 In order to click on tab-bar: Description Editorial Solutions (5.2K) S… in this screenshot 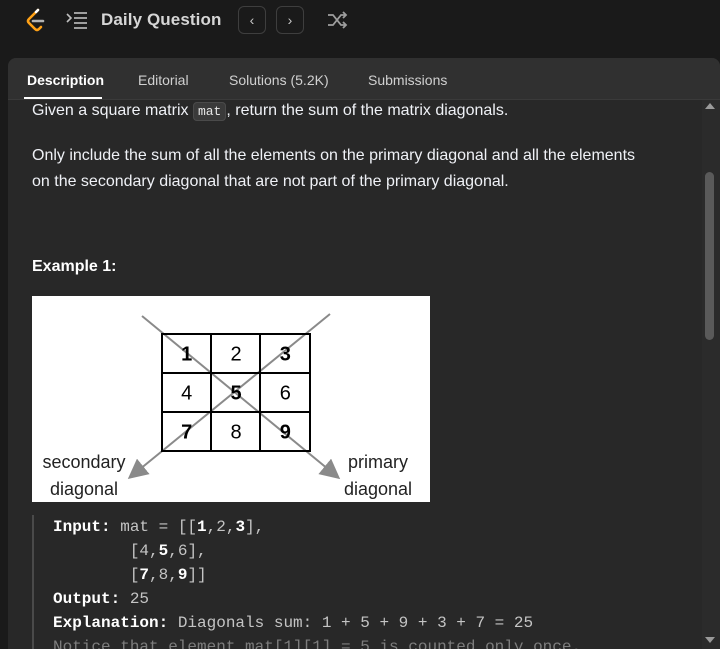, I will do `click(364, 79)`.